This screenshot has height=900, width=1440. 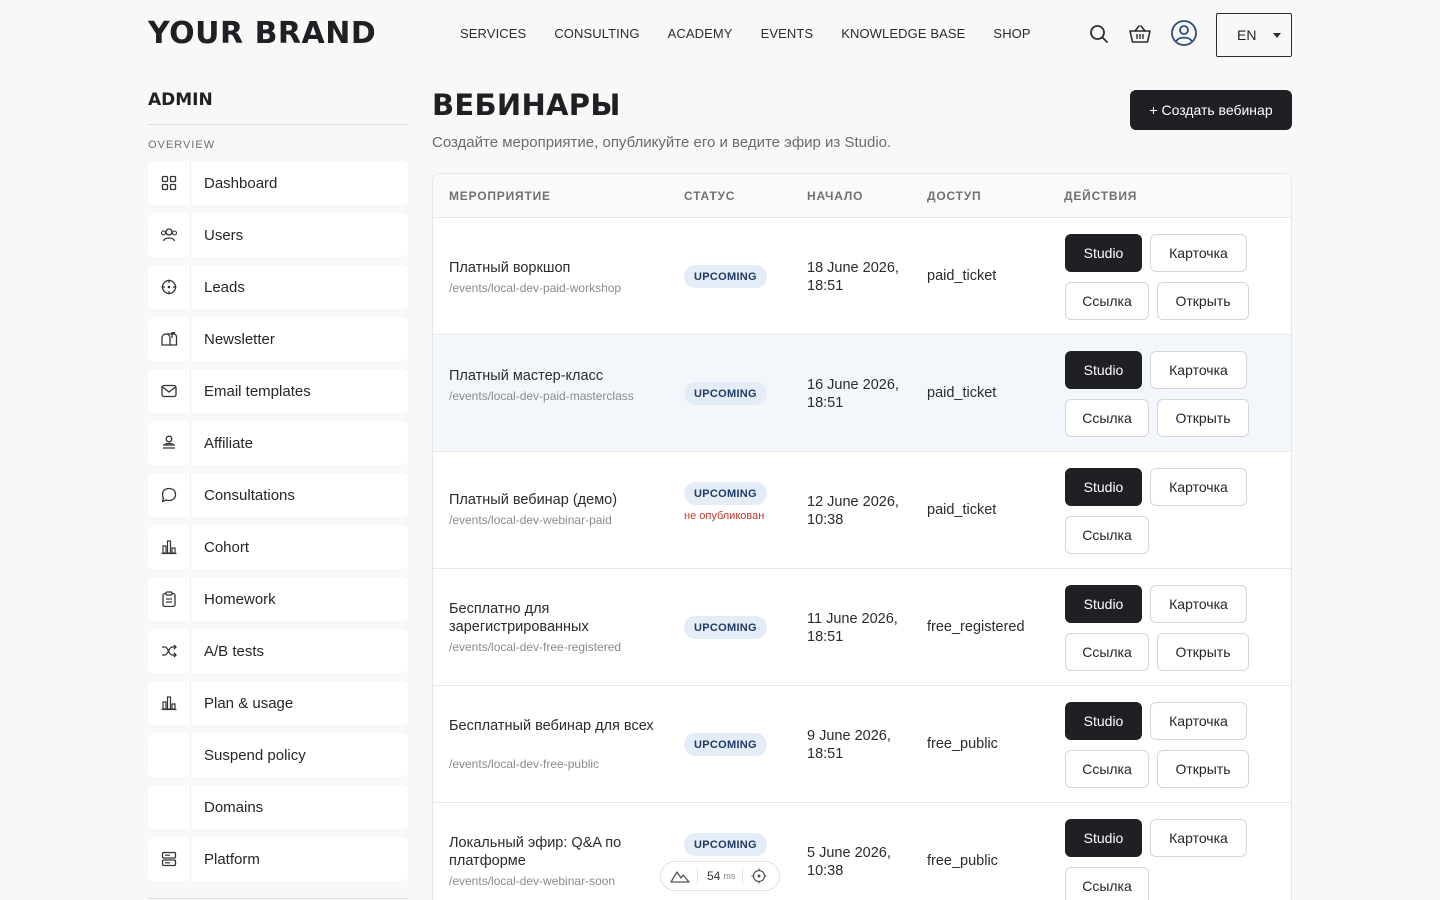 What do you see at coordinates (519, 618) in the screenshot?
I see `event-name: Бесплатно для зарегистрированных` at bounding box center [519, 618].